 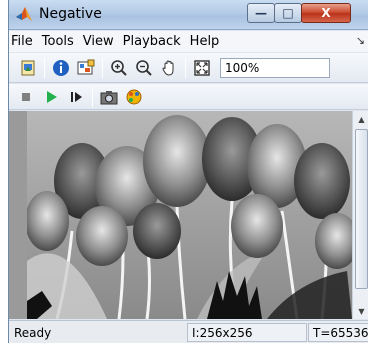 I want to click on image-info-button, so click(x=61, y=68).